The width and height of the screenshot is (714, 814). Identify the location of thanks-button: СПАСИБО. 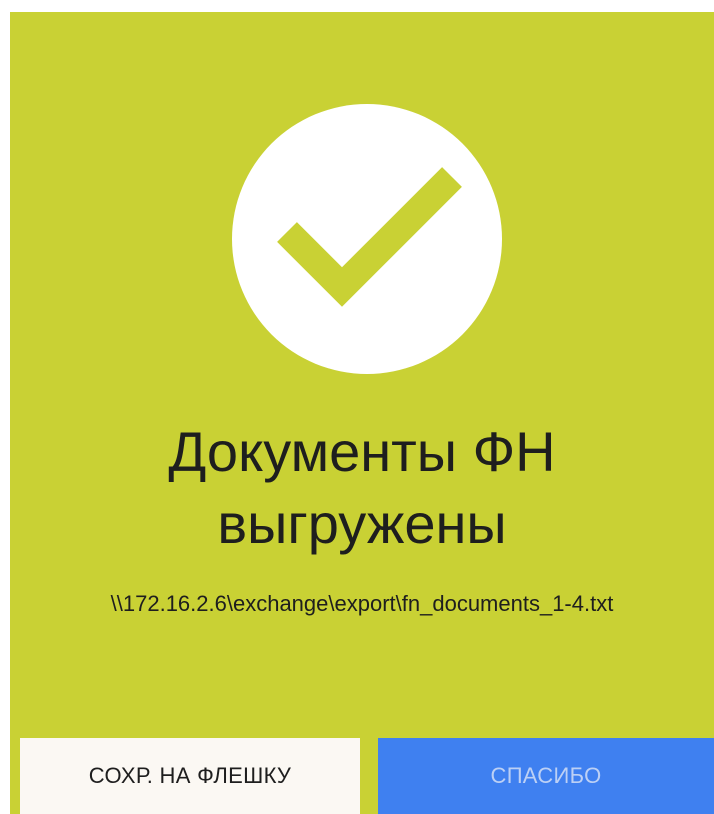
(546, 776).